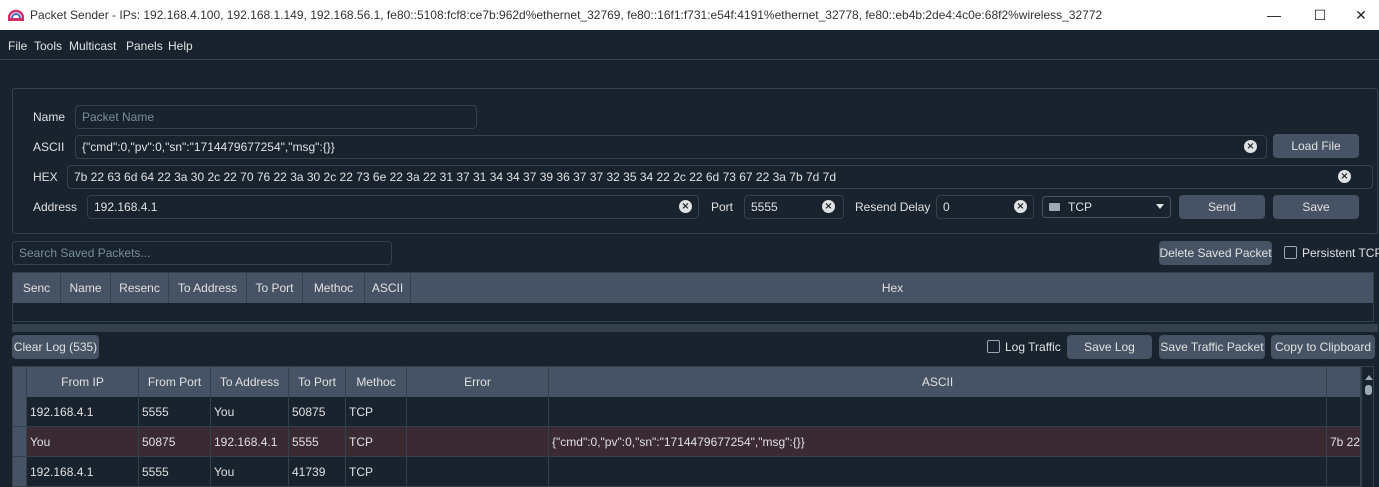  What do you see at coordinates (1368, 390) in the screenshot?
I see `scrollbar-thumb` at bounding box center [1368, 390].